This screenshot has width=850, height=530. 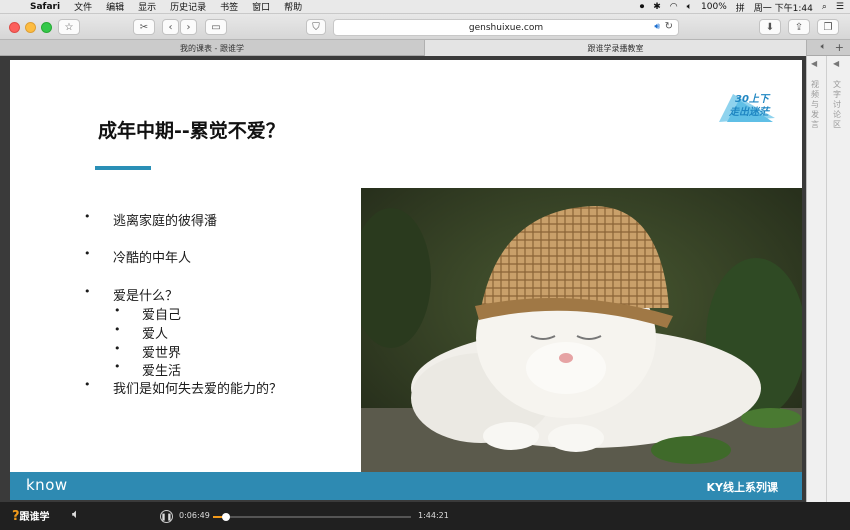 What do you see at coordinates (69, 27) in the screenshot?
I see `bookmarks-icon: ☆` at bounding box center [69, 27].